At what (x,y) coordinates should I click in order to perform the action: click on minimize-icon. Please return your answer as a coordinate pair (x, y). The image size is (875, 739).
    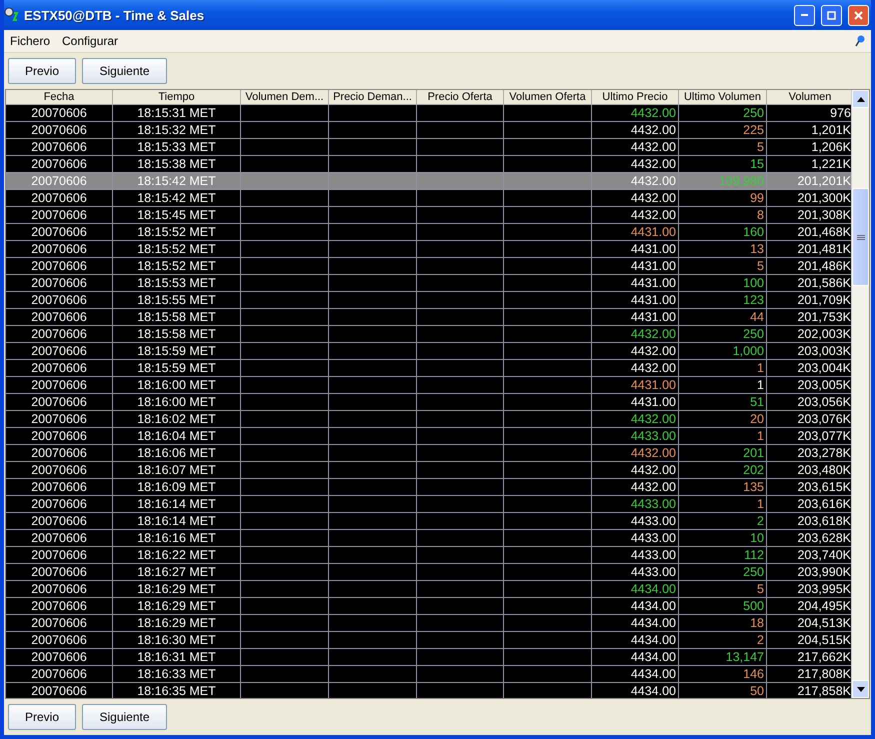
    Looking at the image, I should click on (804, 15).